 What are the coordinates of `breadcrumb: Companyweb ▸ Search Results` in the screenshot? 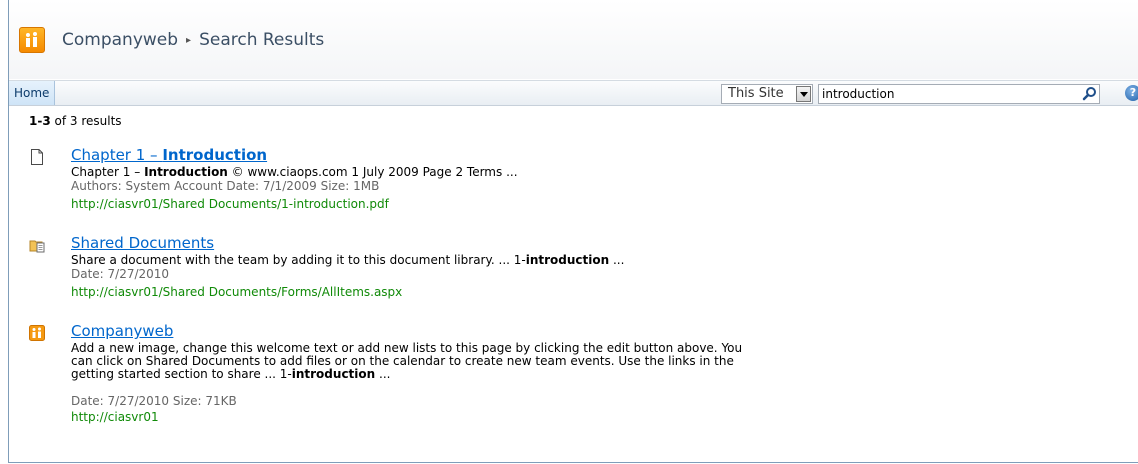 It's located at (193, 40).